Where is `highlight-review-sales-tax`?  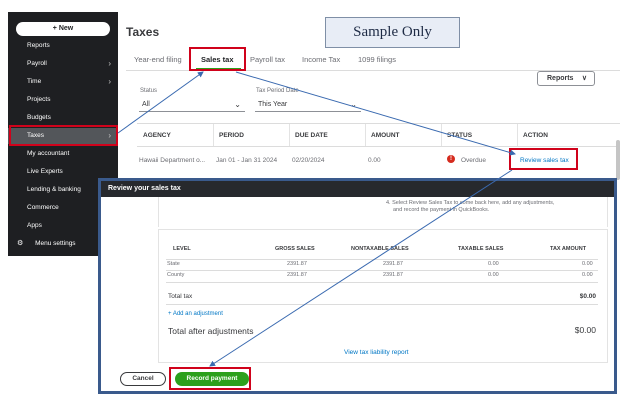 highlight-review-sales-tax is located at coordinates (543, 159).